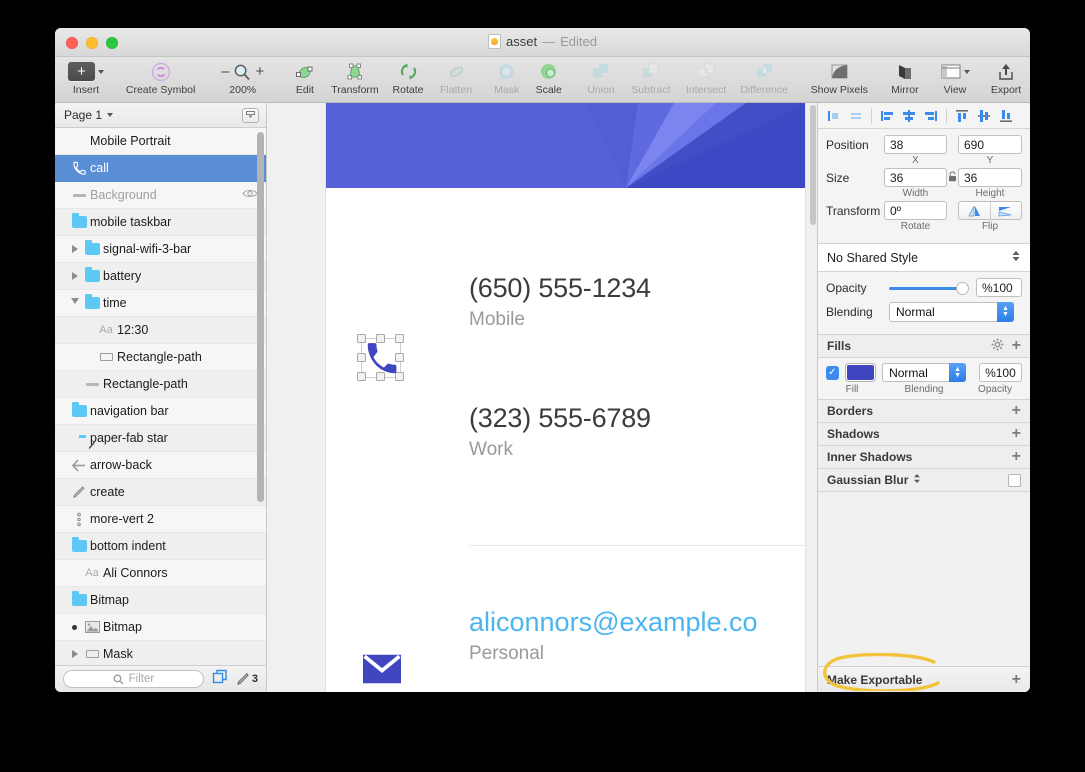  I want to click on search-input: Filter, so click(133, 679).